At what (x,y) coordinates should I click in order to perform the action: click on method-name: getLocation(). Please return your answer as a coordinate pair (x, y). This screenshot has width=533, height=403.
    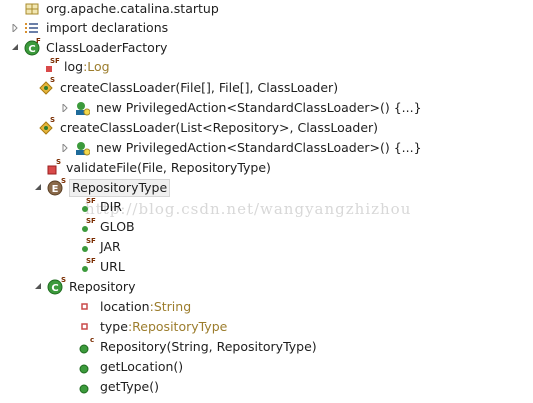
    Looking at the image, I should click on (142, 366).